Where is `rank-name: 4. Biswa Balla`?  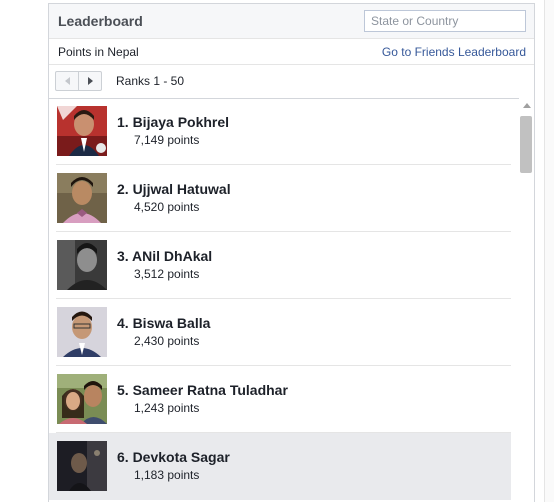
rank-name: 4. Biswa Balla is located at coordinates (163, 323).